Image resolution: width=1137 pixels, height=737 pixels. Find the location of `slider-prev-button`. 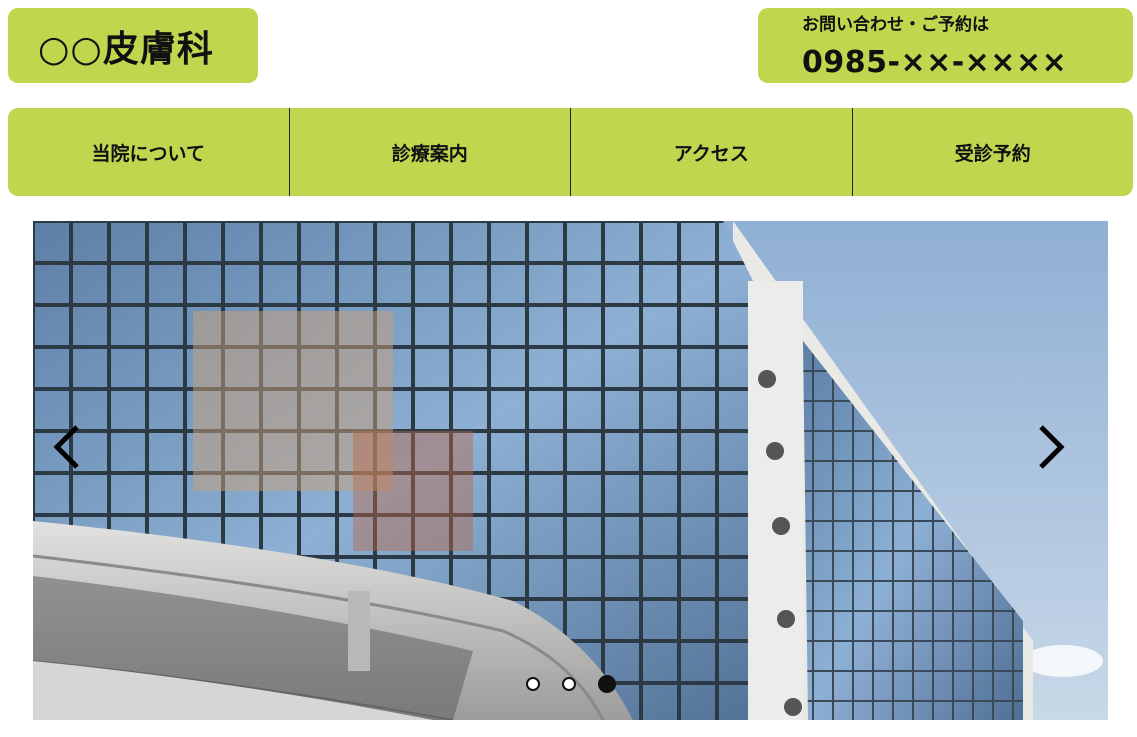

slider-prev-button is located at coordinates (66, 447).